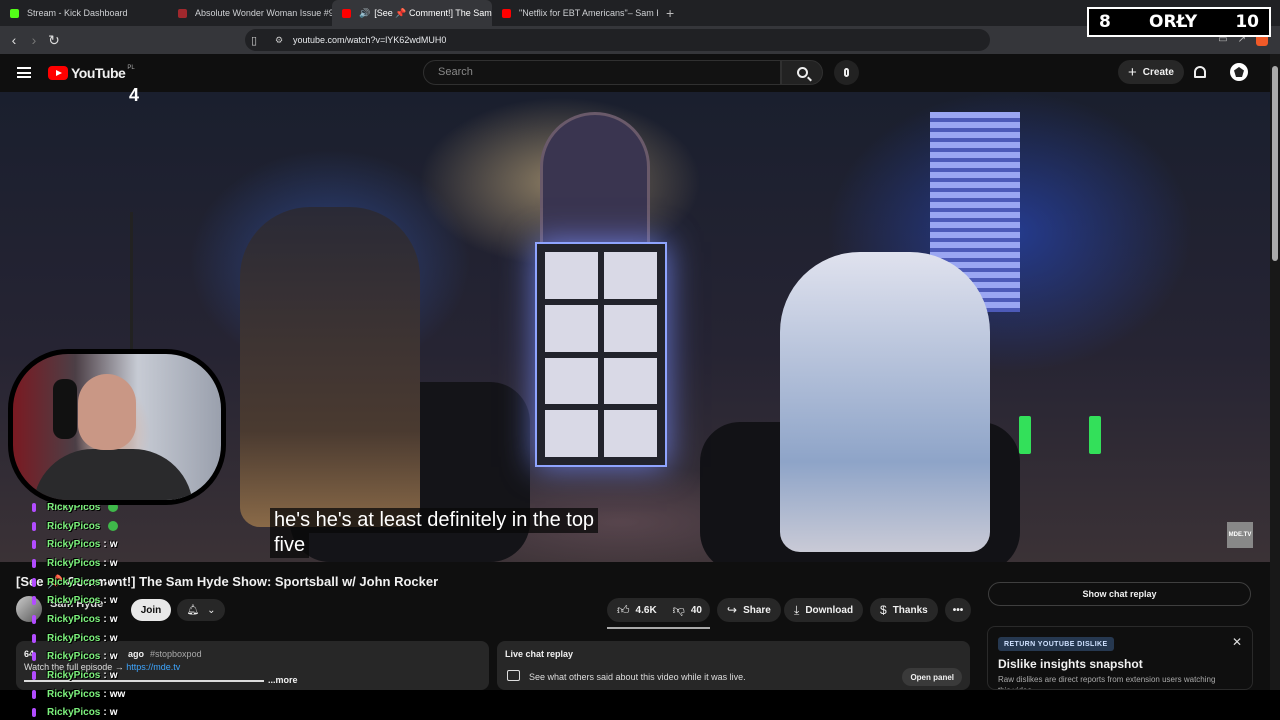 The width and height of the screenshot is (1280, 720). Describe the element at coordinates (113, 474) in the screenshot. I see `streamer-body` at that location.